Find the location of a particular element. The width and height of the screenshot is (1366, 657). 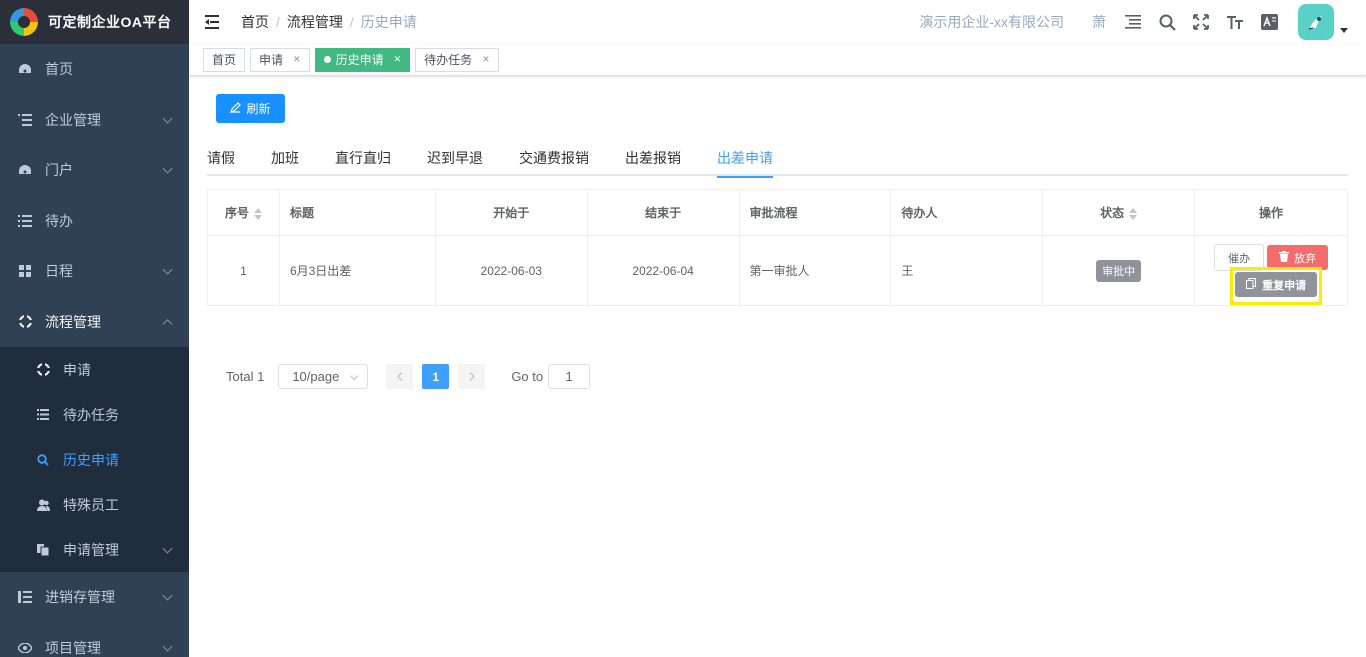

navbar-right: 演示用企业-xx有限公司 萧 is located at coordinates (1133, 22).